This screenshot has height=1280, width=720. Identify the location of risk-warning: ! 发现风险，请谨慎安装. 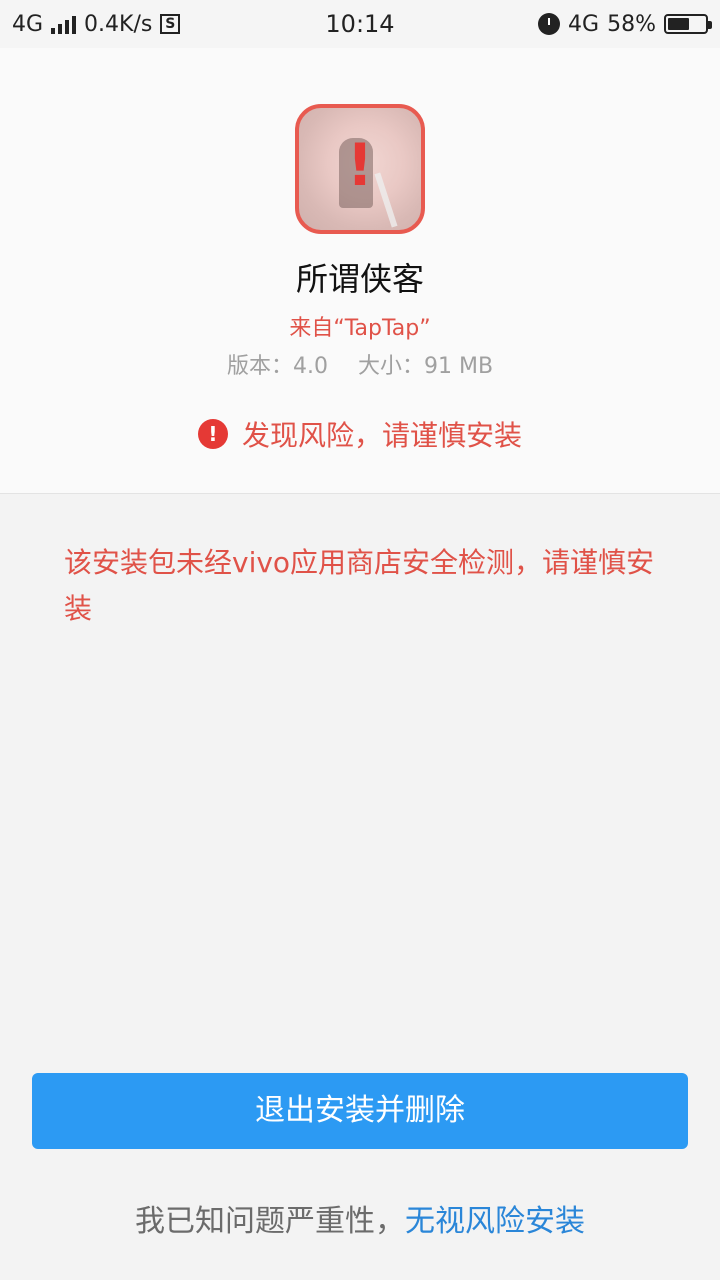
(360, 434).